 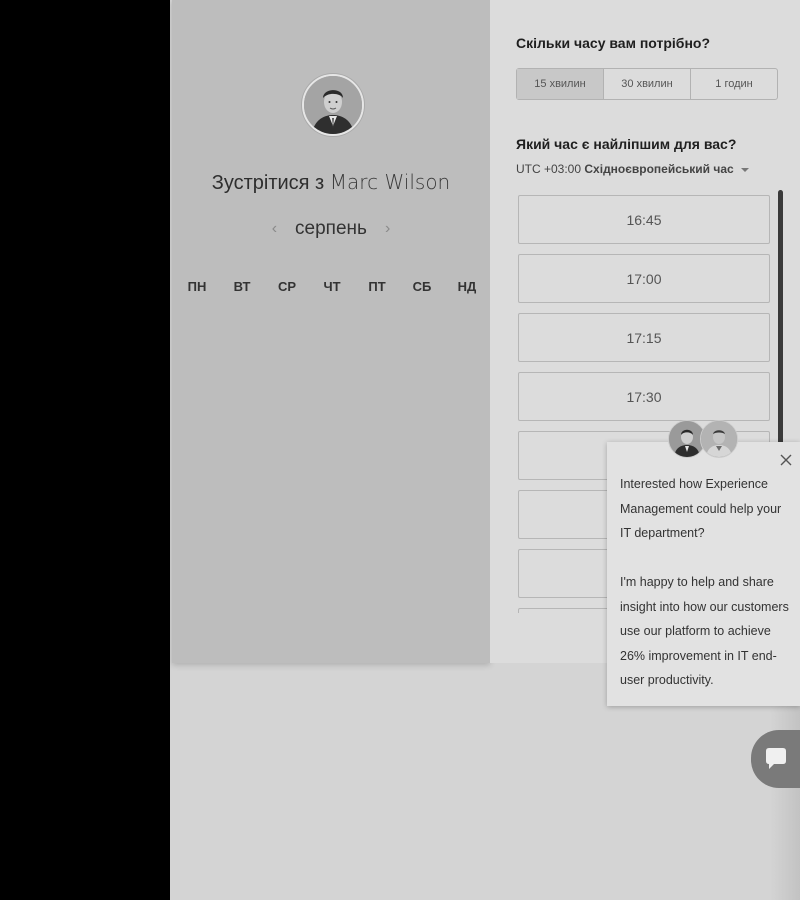 I want to click on weekday-label: ВТ, so click(x=242, y=286).